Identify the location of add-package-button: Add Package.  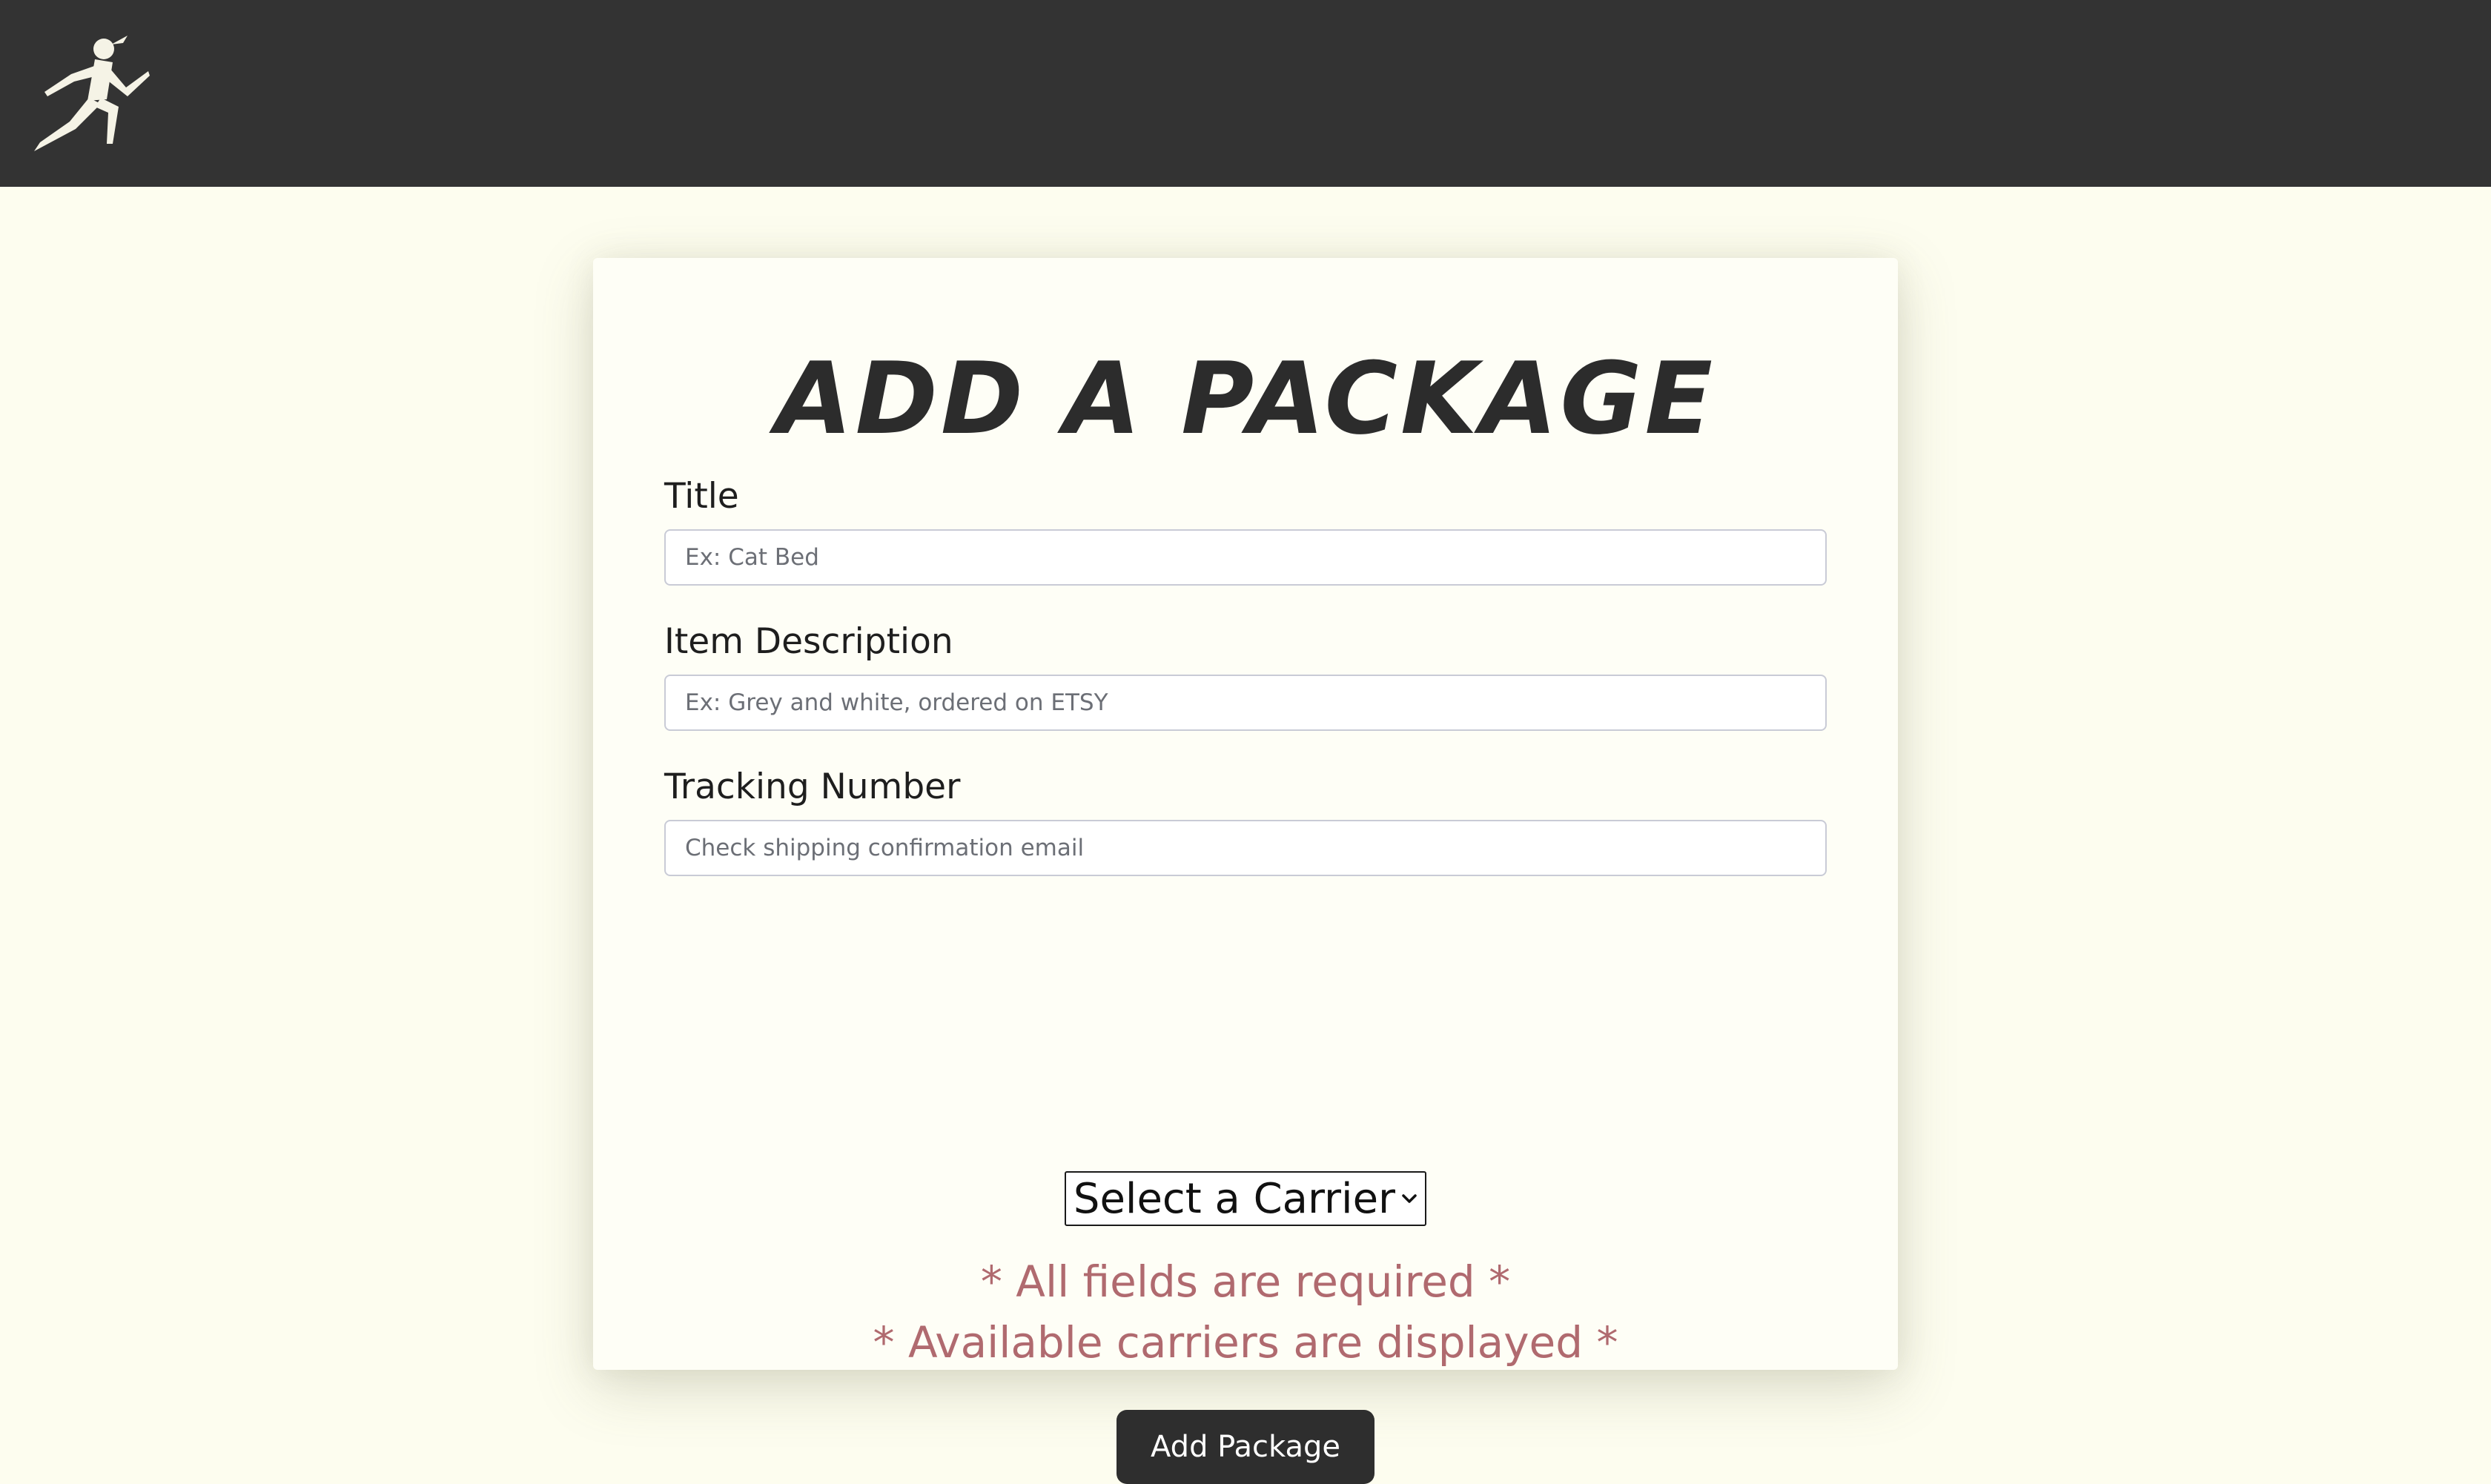
(1245, 1447).